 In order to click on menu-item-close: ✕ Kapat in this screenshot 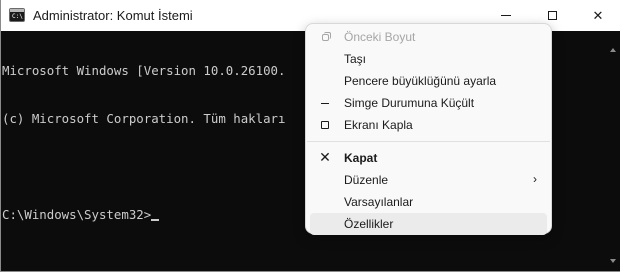, I will do `click(428, 158)`.